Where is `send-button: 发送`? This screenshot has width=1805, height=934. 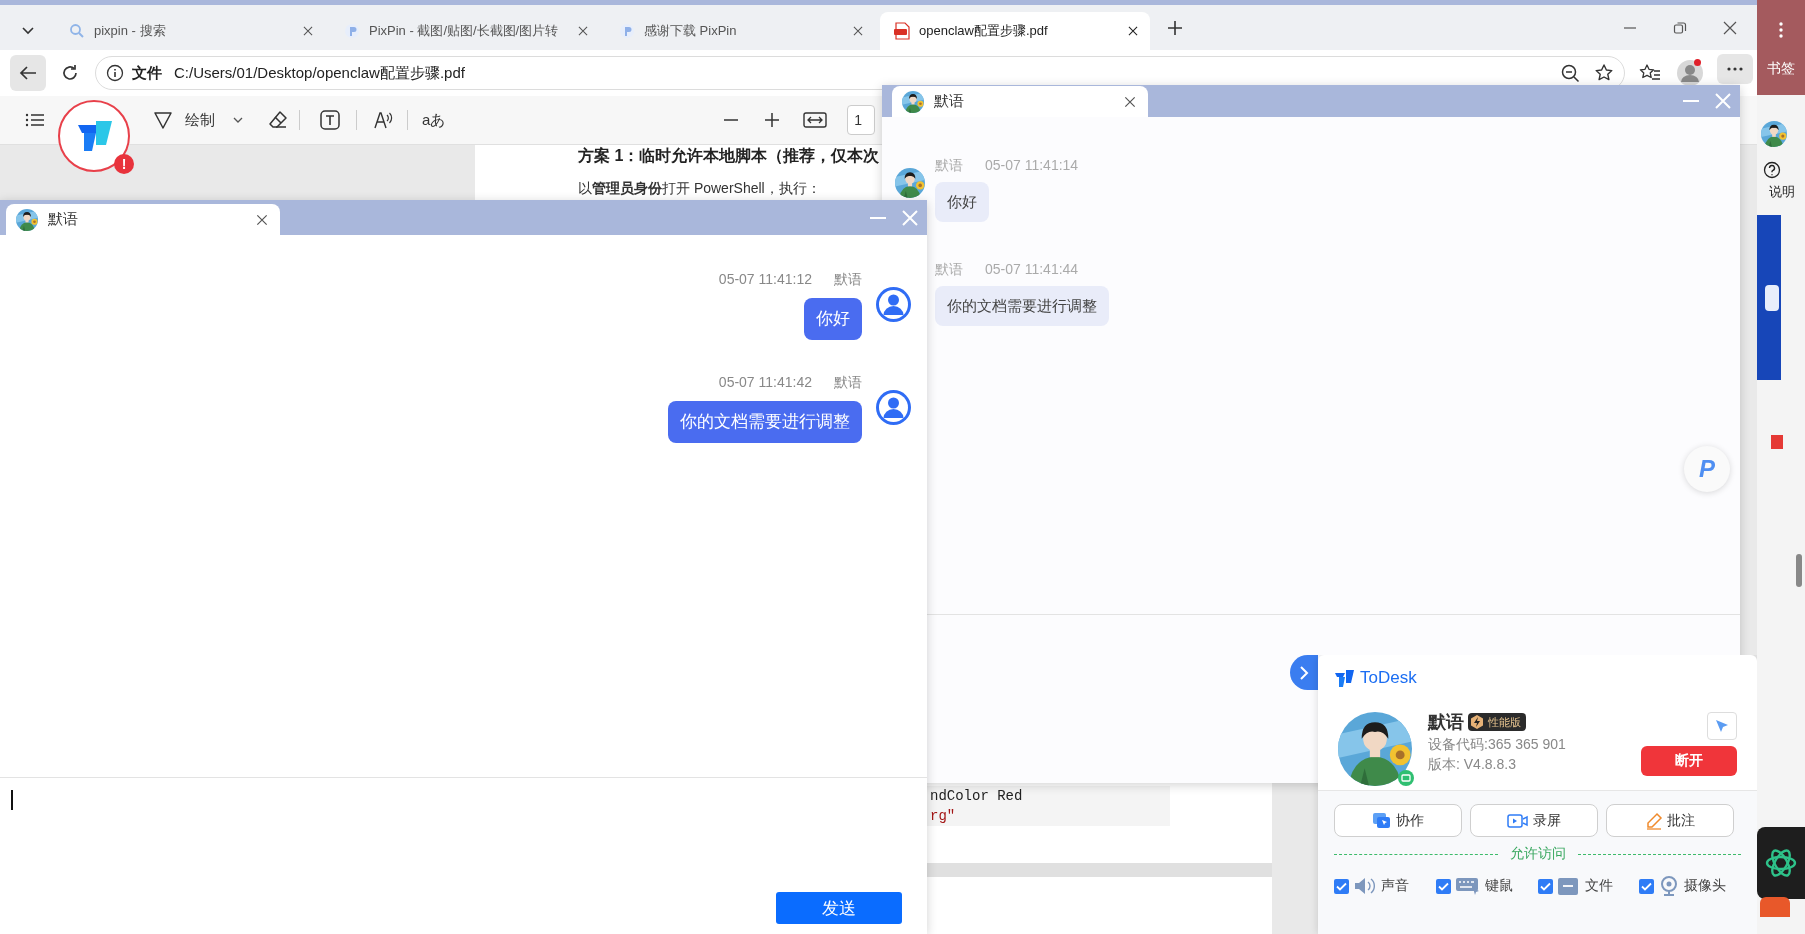 send-button: 发送 is located at coordinates (839, 908).